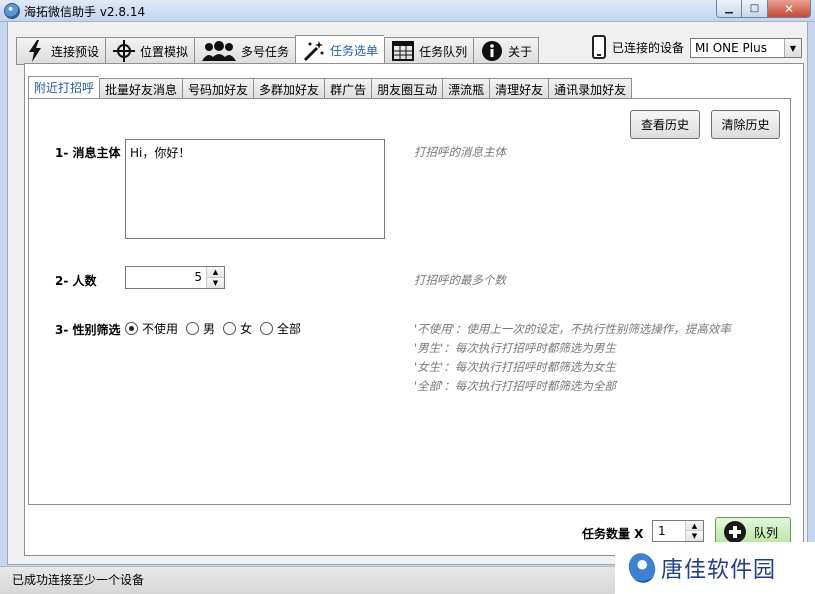 The image size is (815, 594). What do you see at coordinates (348, 88) in the screenshot?
I see `subtab-group-ads: 群广告` at bounding box center [348, 88].